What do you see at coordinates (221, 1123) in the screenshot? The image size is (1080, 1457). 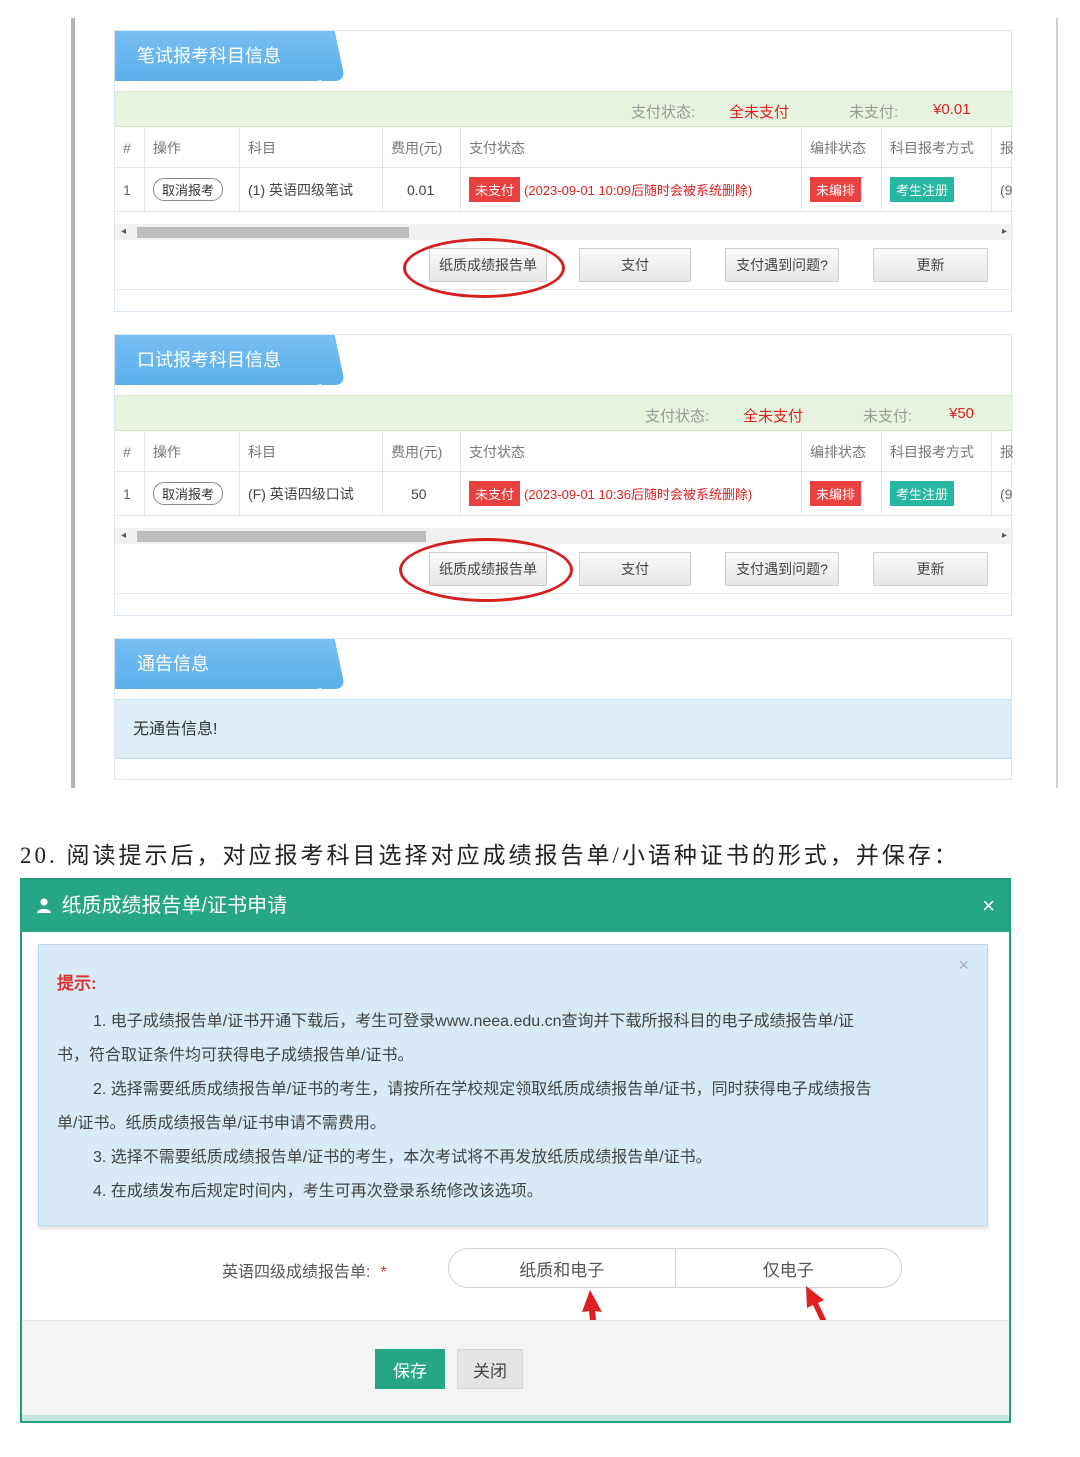 I see `tip-line: 单/证书。纸质成绩报告单/证书申请不需费用。` at bounding box center [221, 1123].